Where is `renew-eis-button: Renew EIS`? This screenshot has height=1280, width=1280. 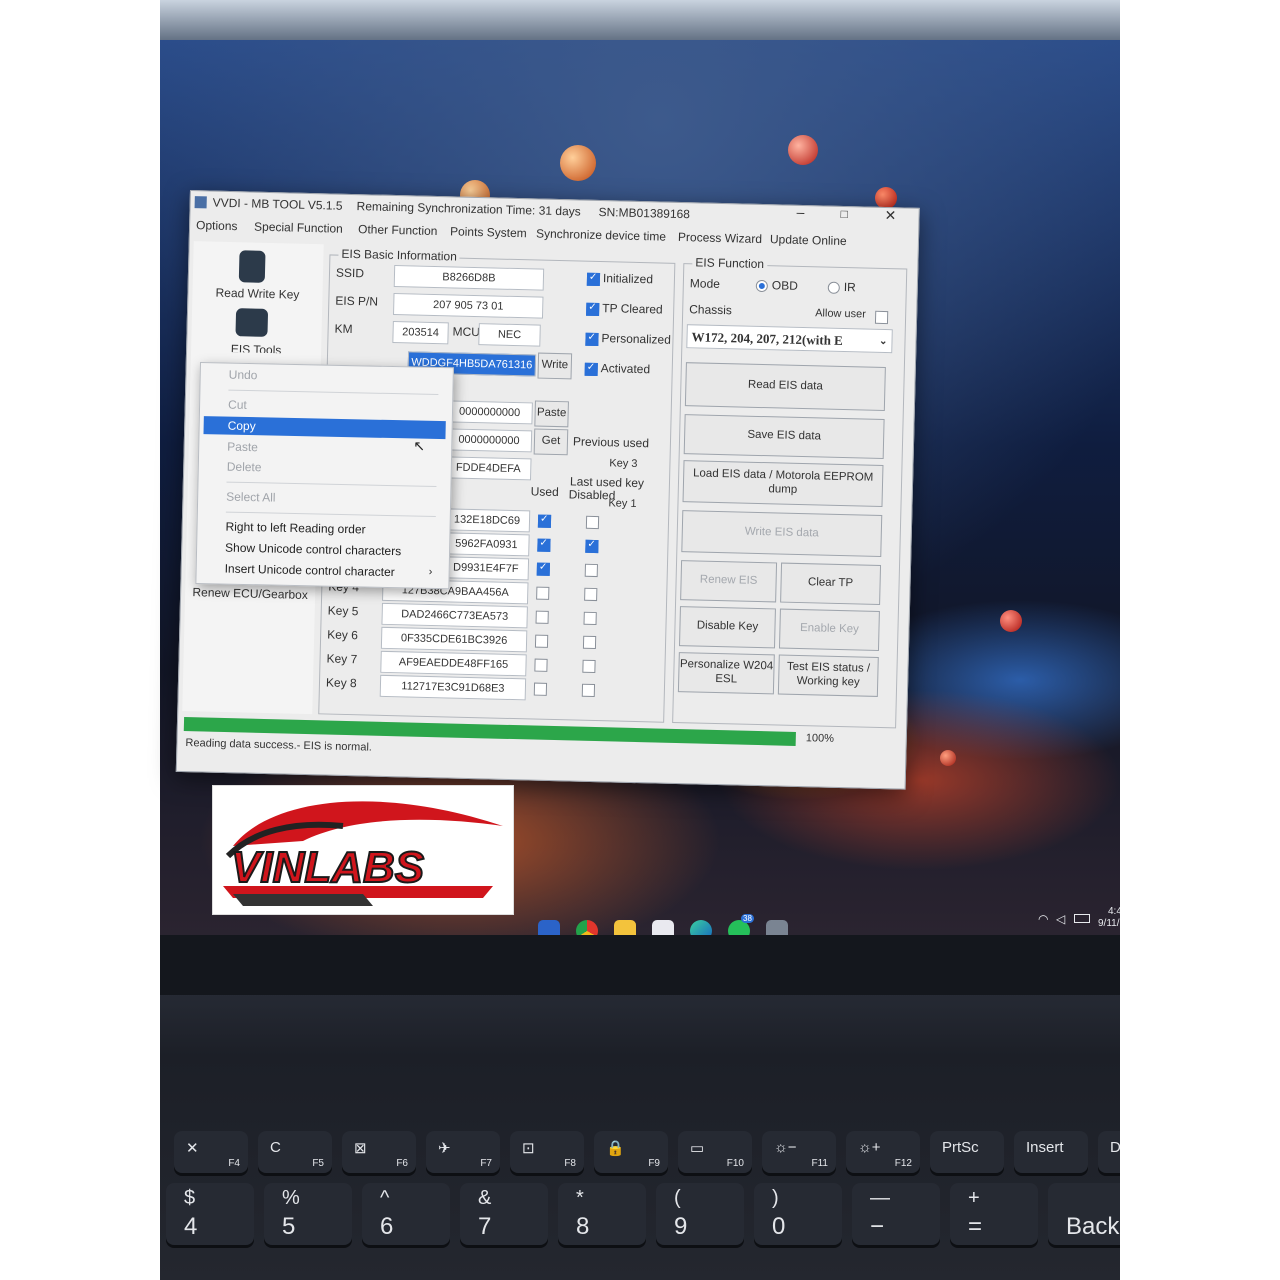 renew-eis-button: Renew EIS is located at coordinates (729, 581).